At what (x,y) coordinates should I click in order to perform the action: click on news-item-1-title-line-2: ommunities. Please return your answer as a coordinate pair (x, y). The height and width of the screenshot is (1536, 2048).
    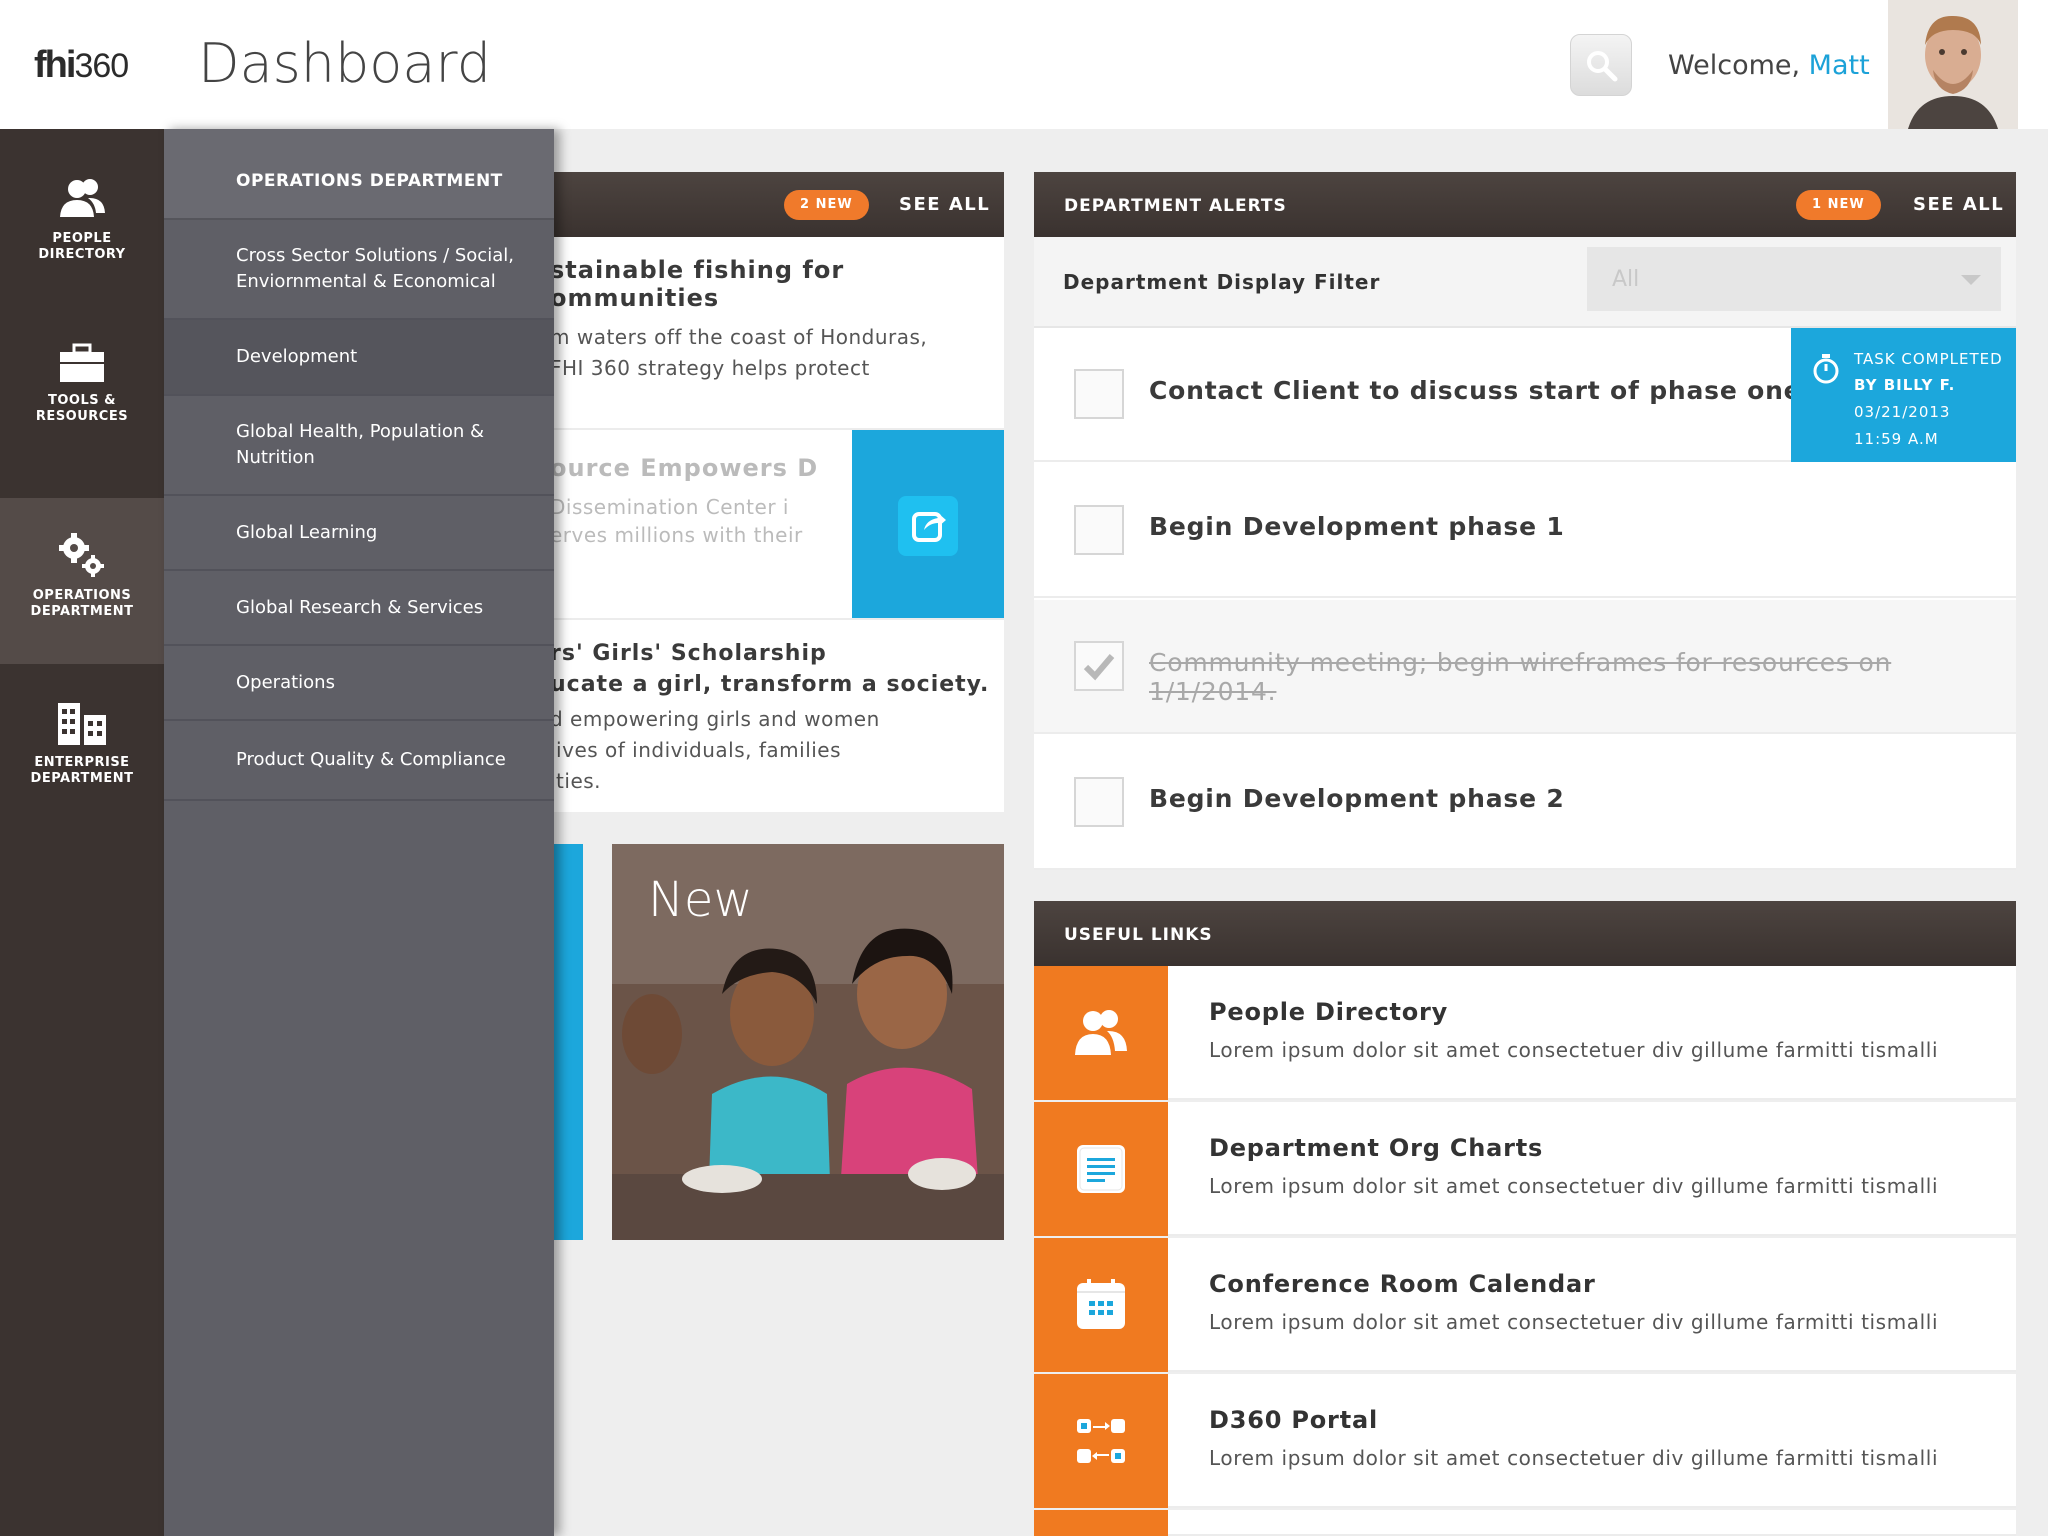
    Looking at the image, I should click on (634, 298).